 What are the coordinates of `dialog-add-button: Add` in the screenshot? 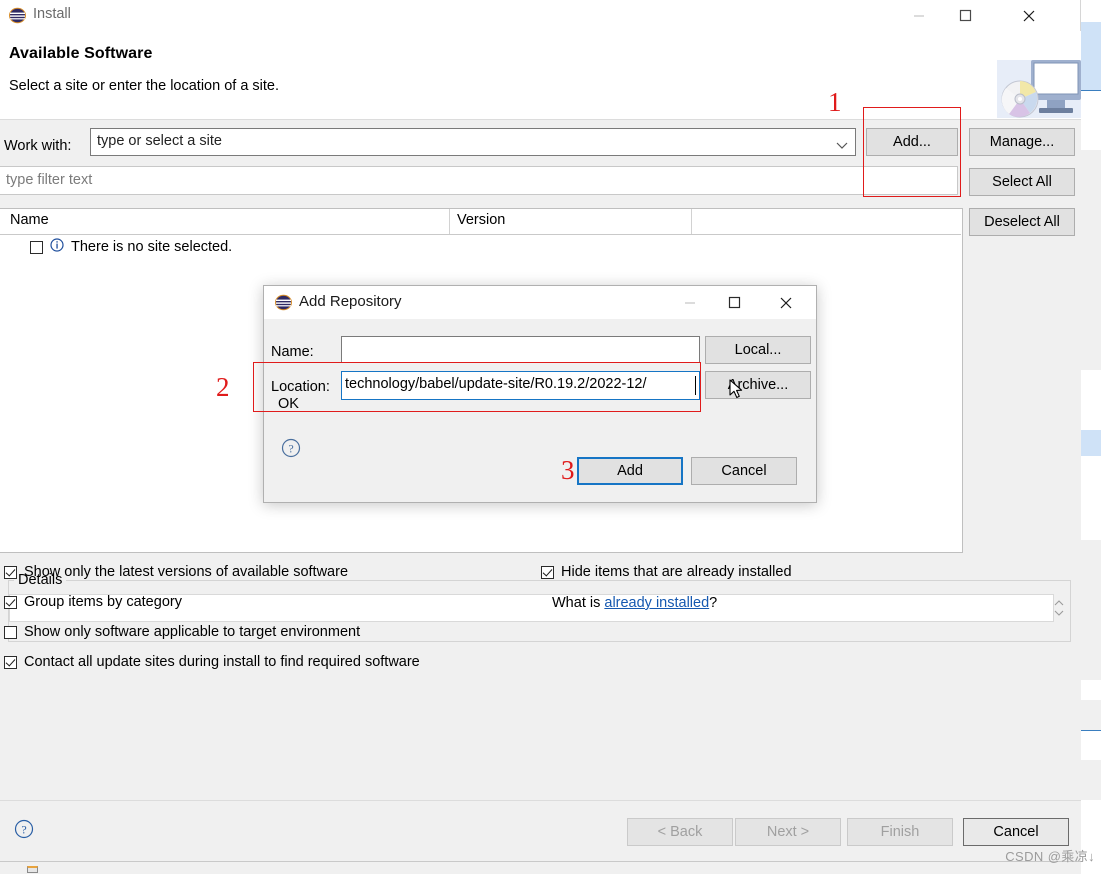 It's located at (630, 471).